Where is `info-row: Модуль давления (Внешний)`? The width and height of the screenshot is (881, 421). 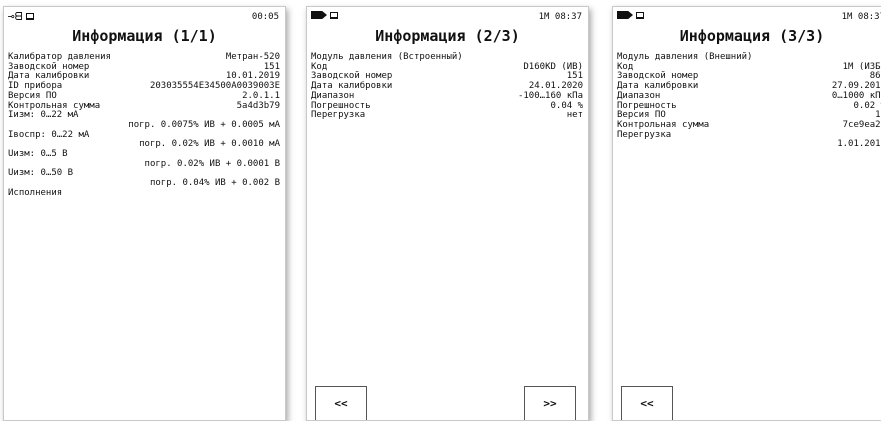 info-row: Модуль давления (Внешний) is located at coordinates (749, 57).